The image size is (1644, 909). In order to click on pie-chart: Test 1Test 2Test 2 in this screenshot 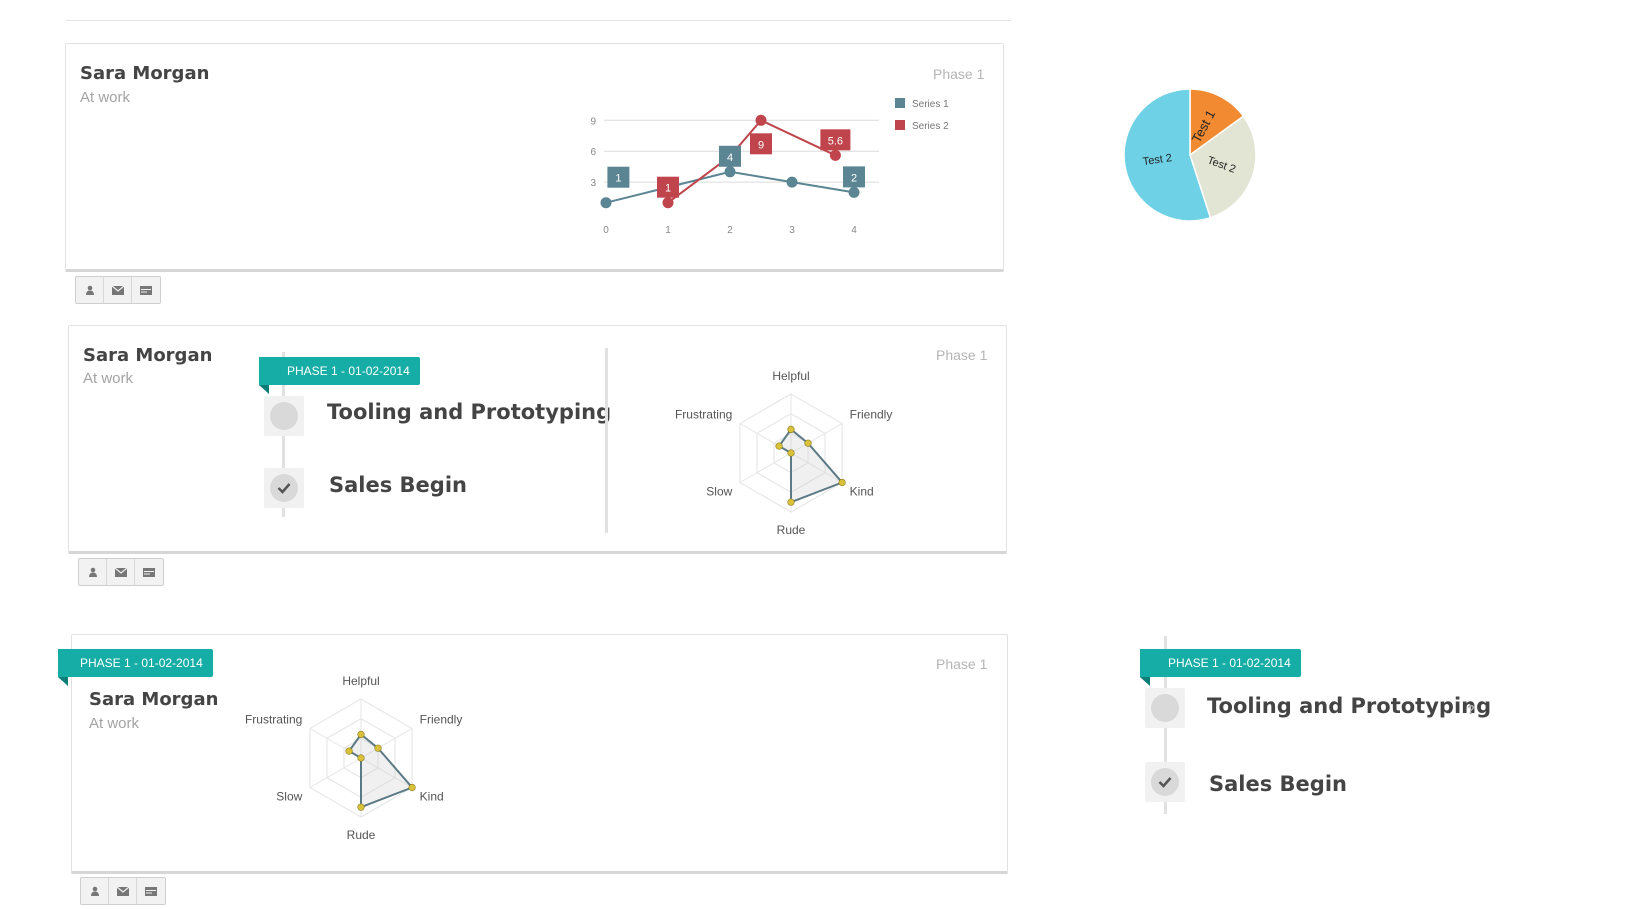, I will do `click(1190, 155)`.